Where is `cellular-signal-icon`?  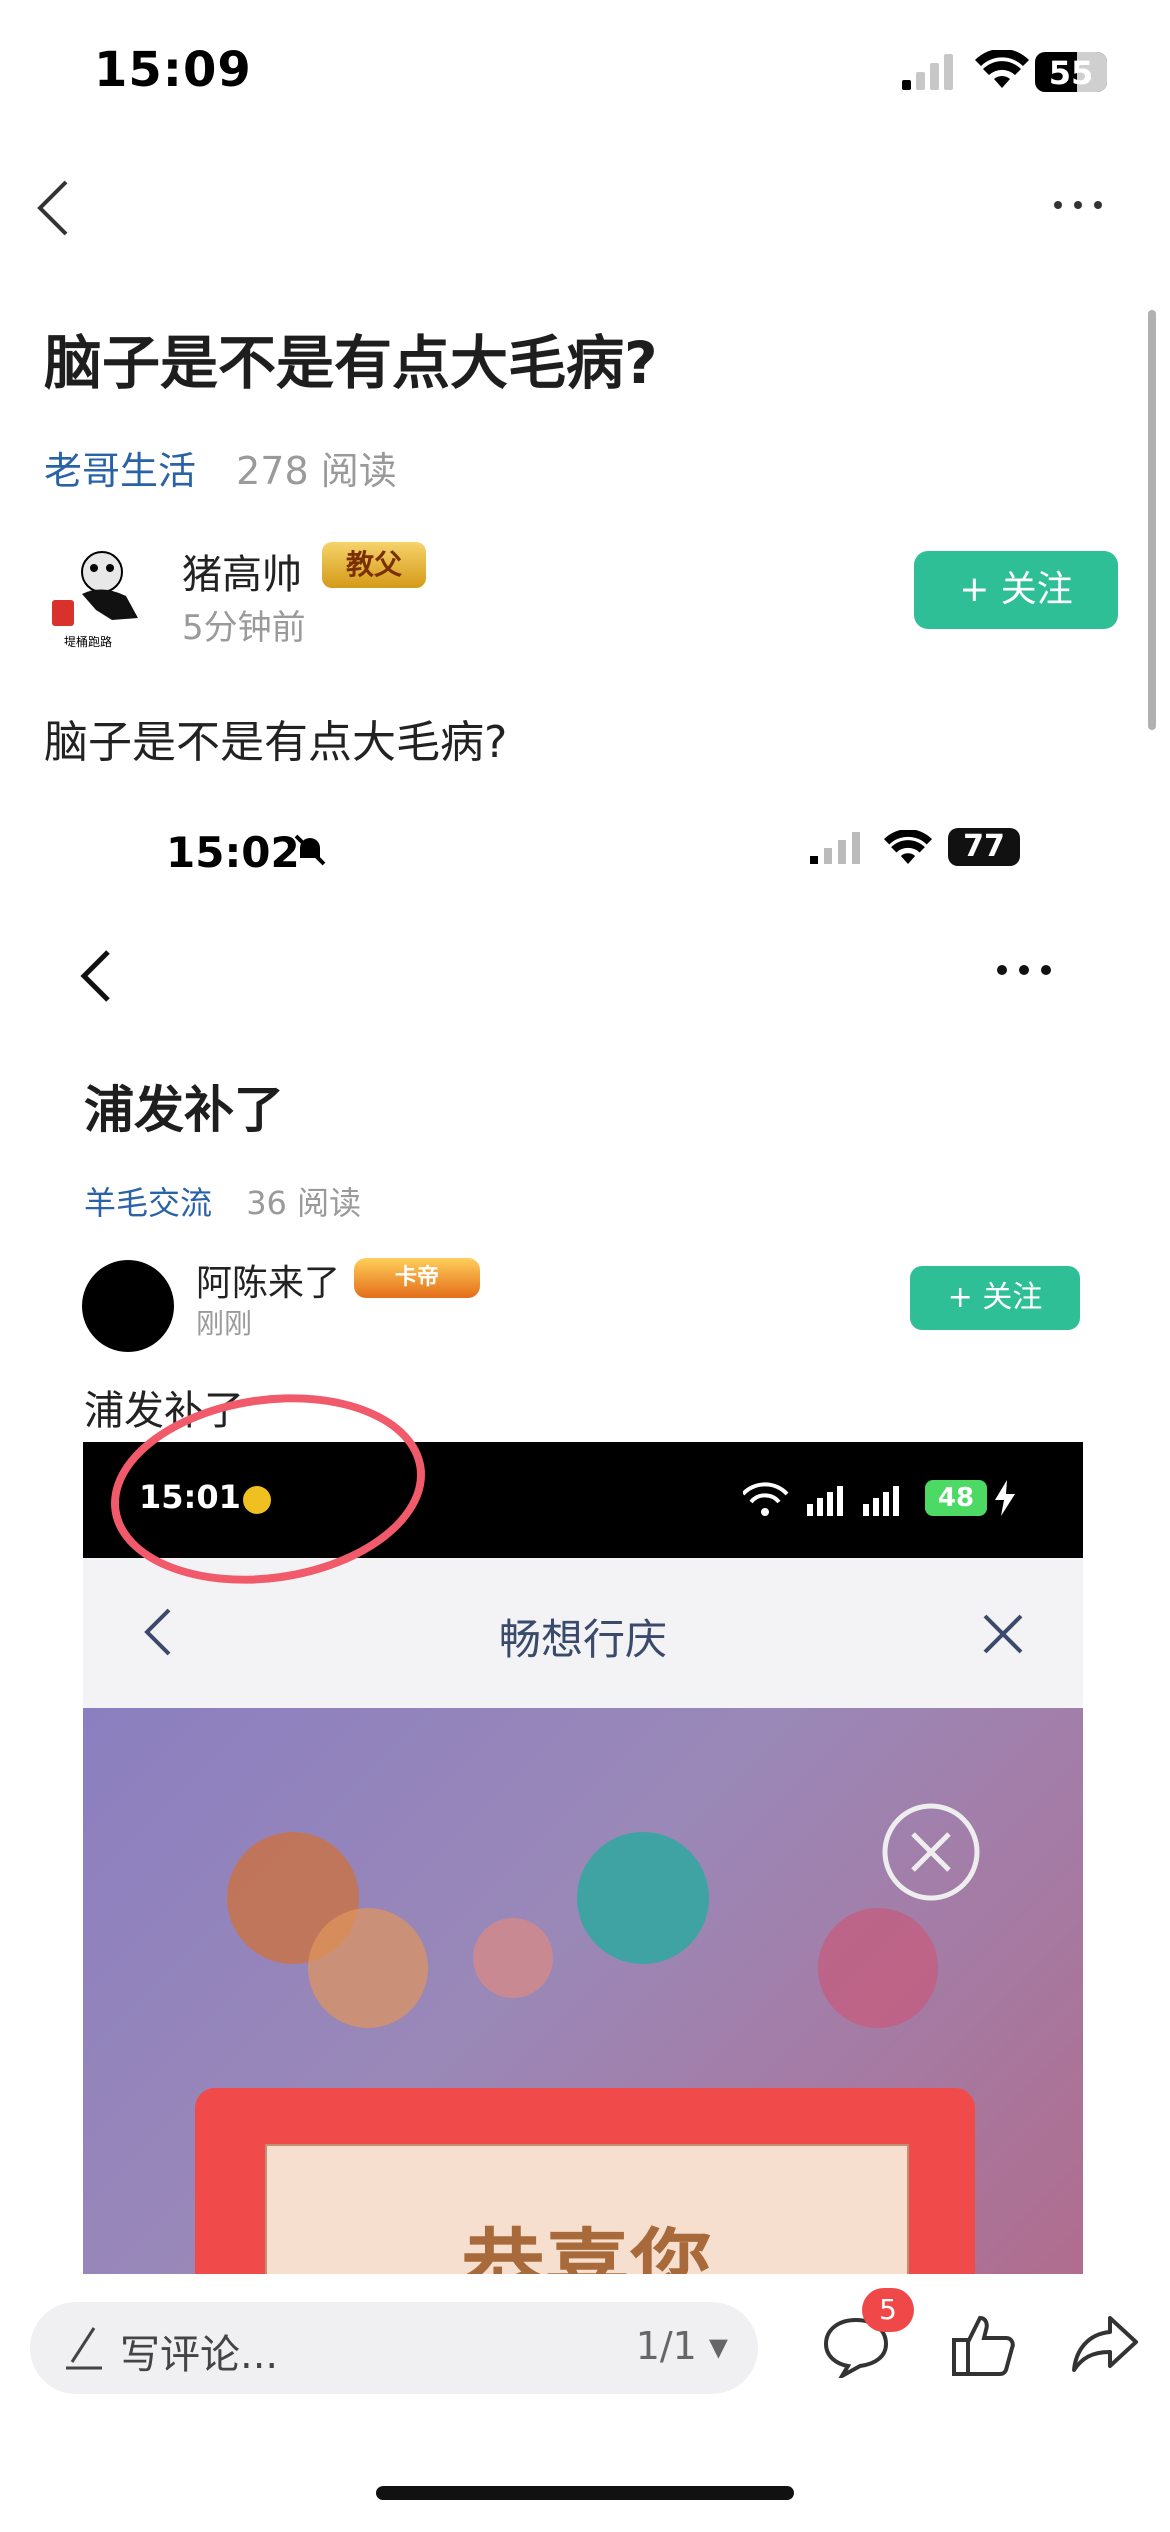 cellular-signal-icon is located at coordinates (927, 72).